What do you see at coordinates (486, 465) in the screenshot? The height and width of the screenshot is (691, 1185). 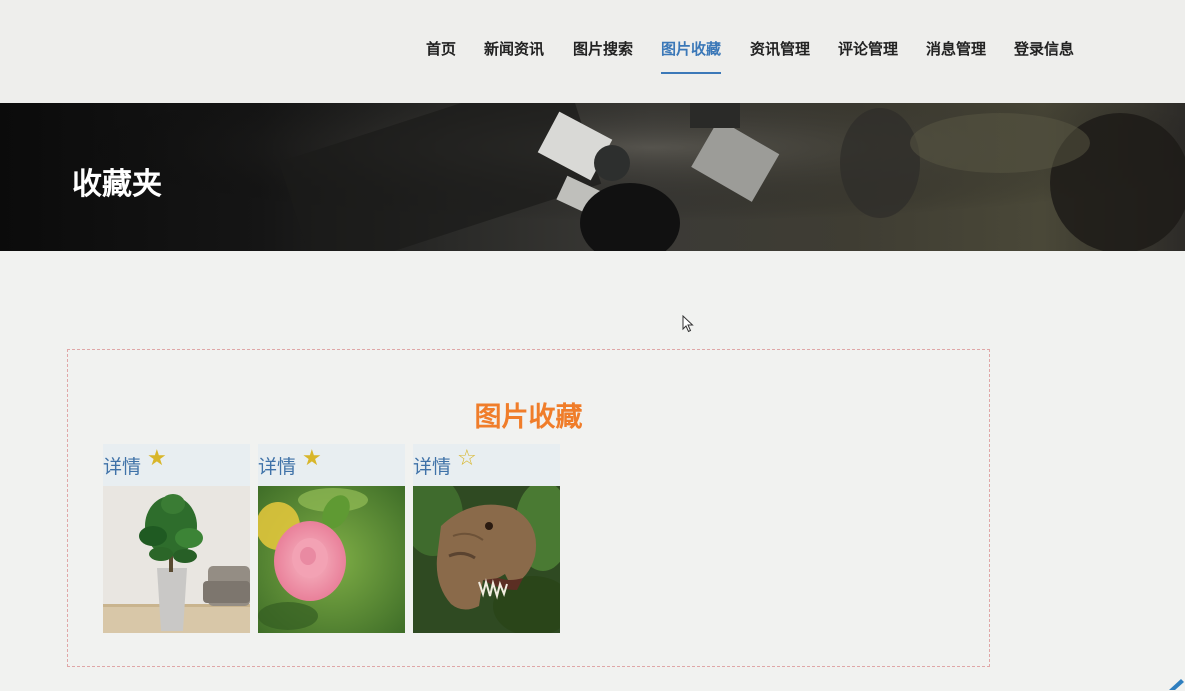 I see `card-header: 详情 ☆` at bounding box center [486, 465].